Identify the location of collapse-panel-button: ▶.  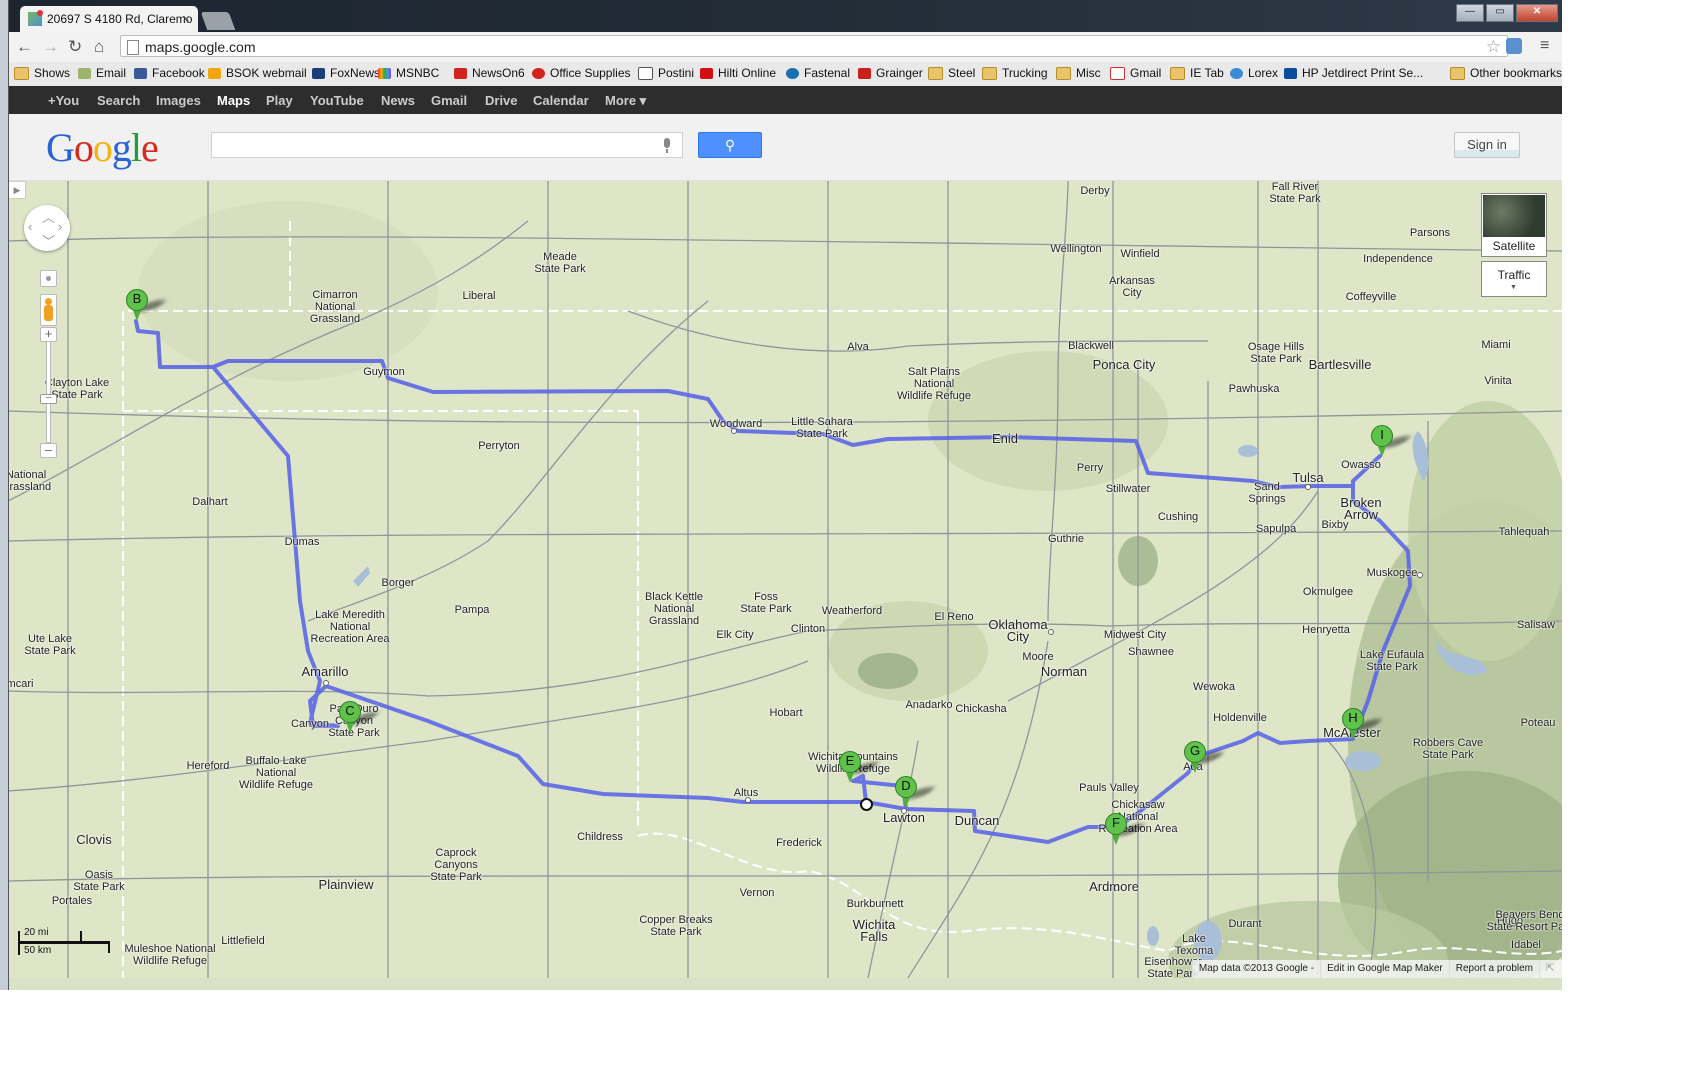
(17, 190).